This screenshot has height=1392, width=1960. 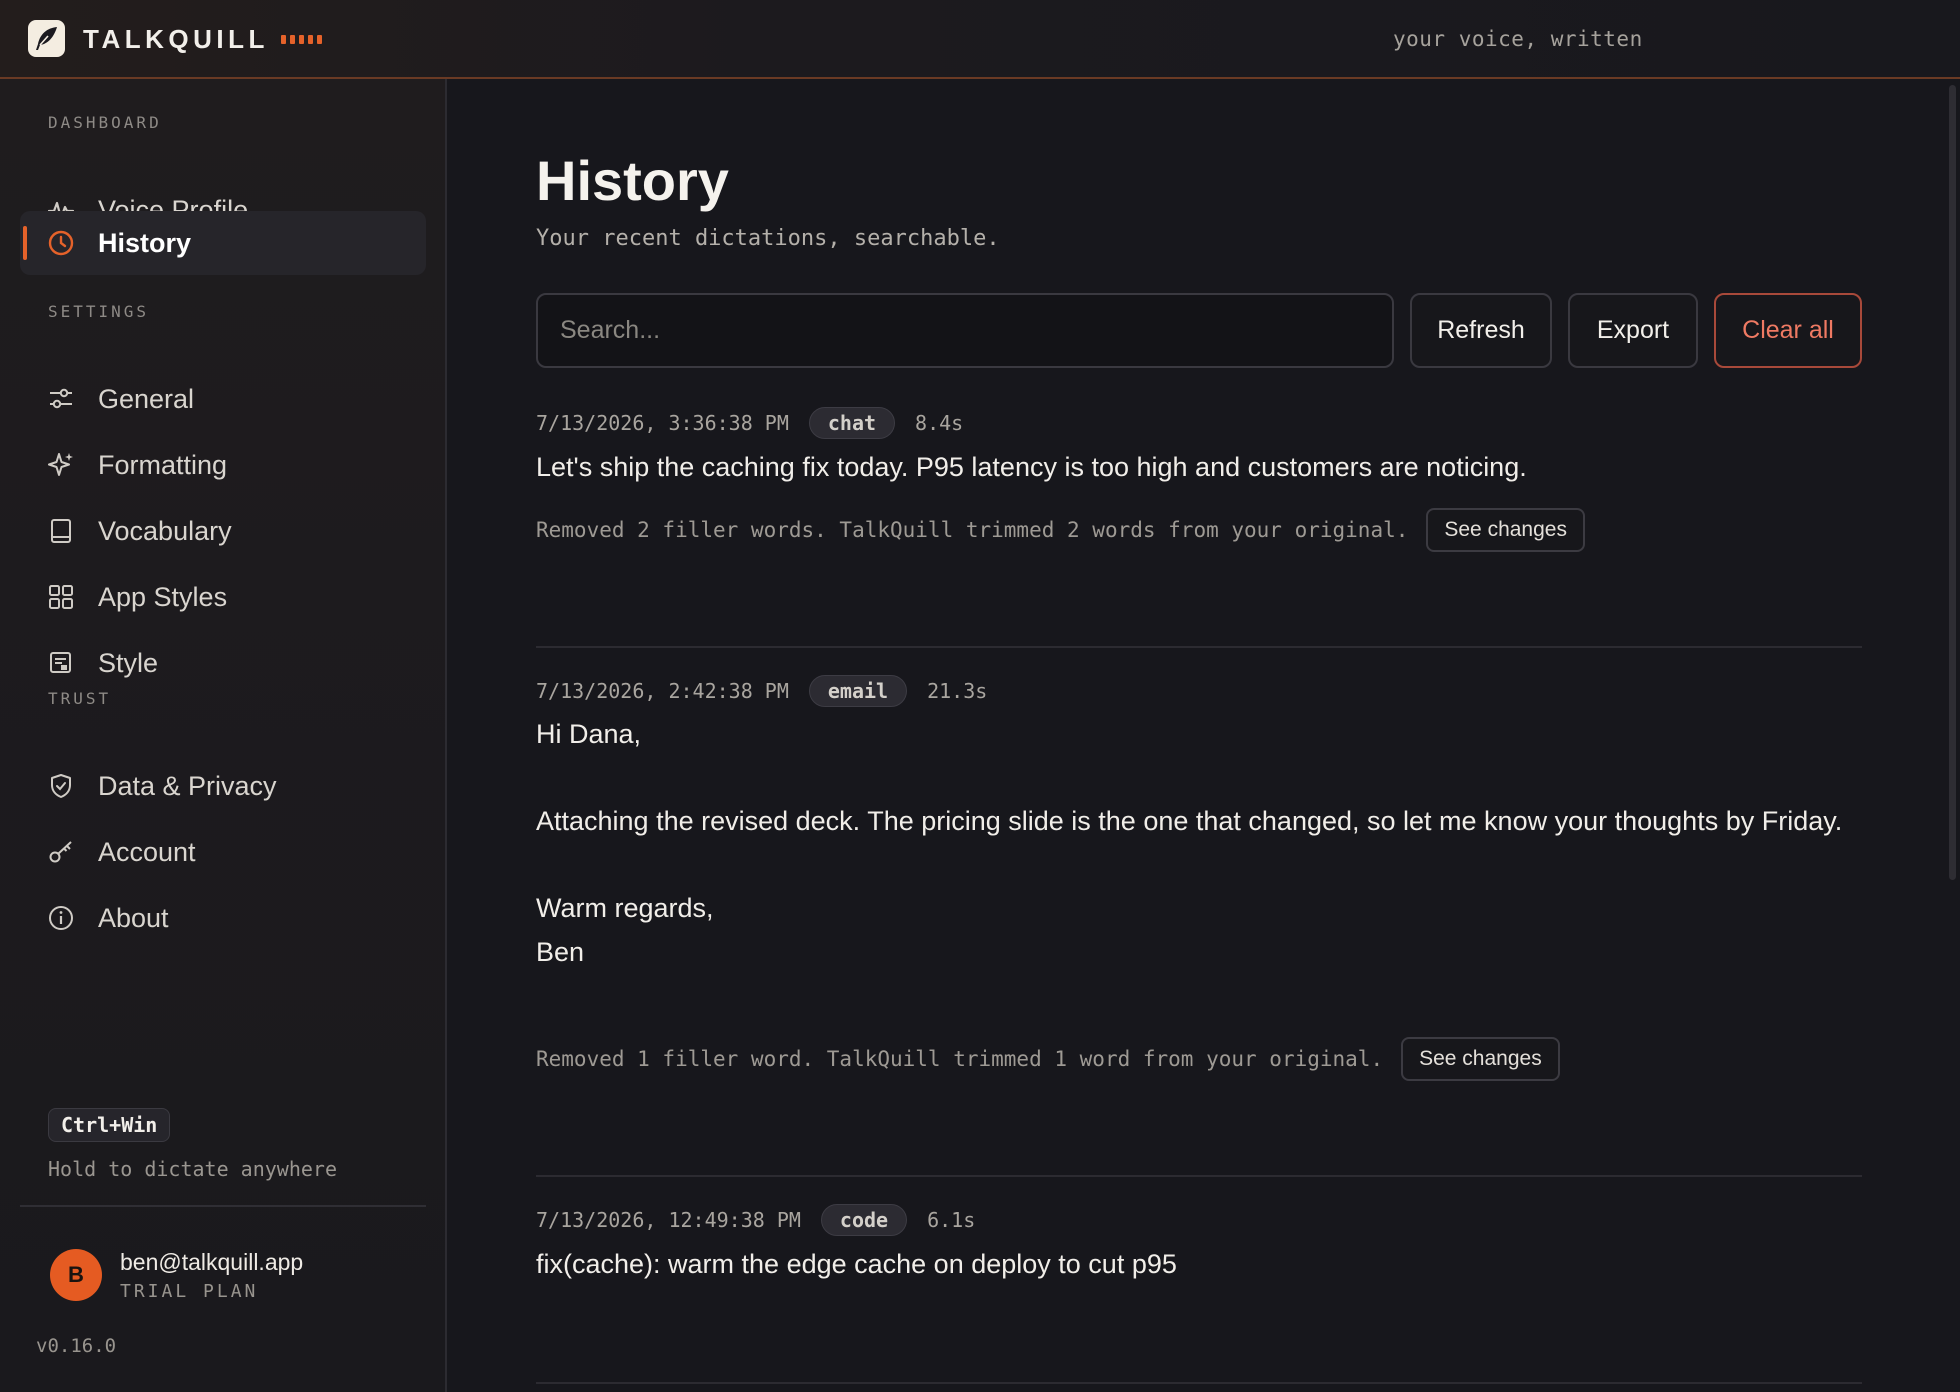 I want to click on sidebar-item-vocabulary: Vocabulary, so click(x=223, y=531).